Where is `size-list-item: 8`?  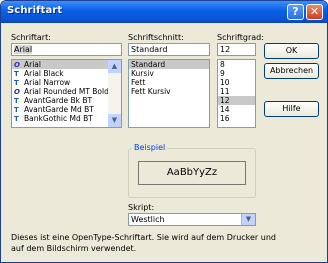 size-list-item: 8 is located at coordinates (236, 64).